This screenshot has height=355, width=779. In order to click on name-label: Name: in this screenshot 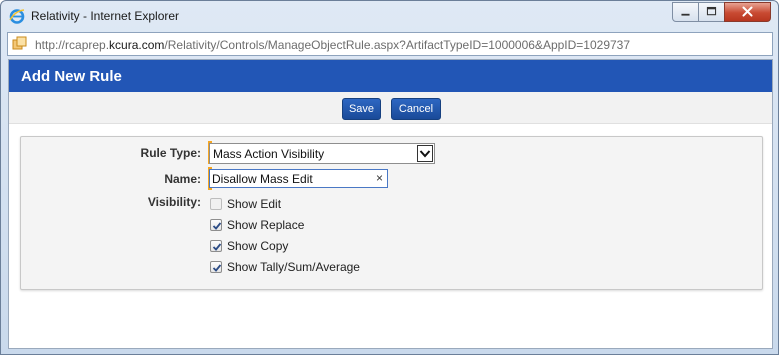, I will do `click(182, 179)`.